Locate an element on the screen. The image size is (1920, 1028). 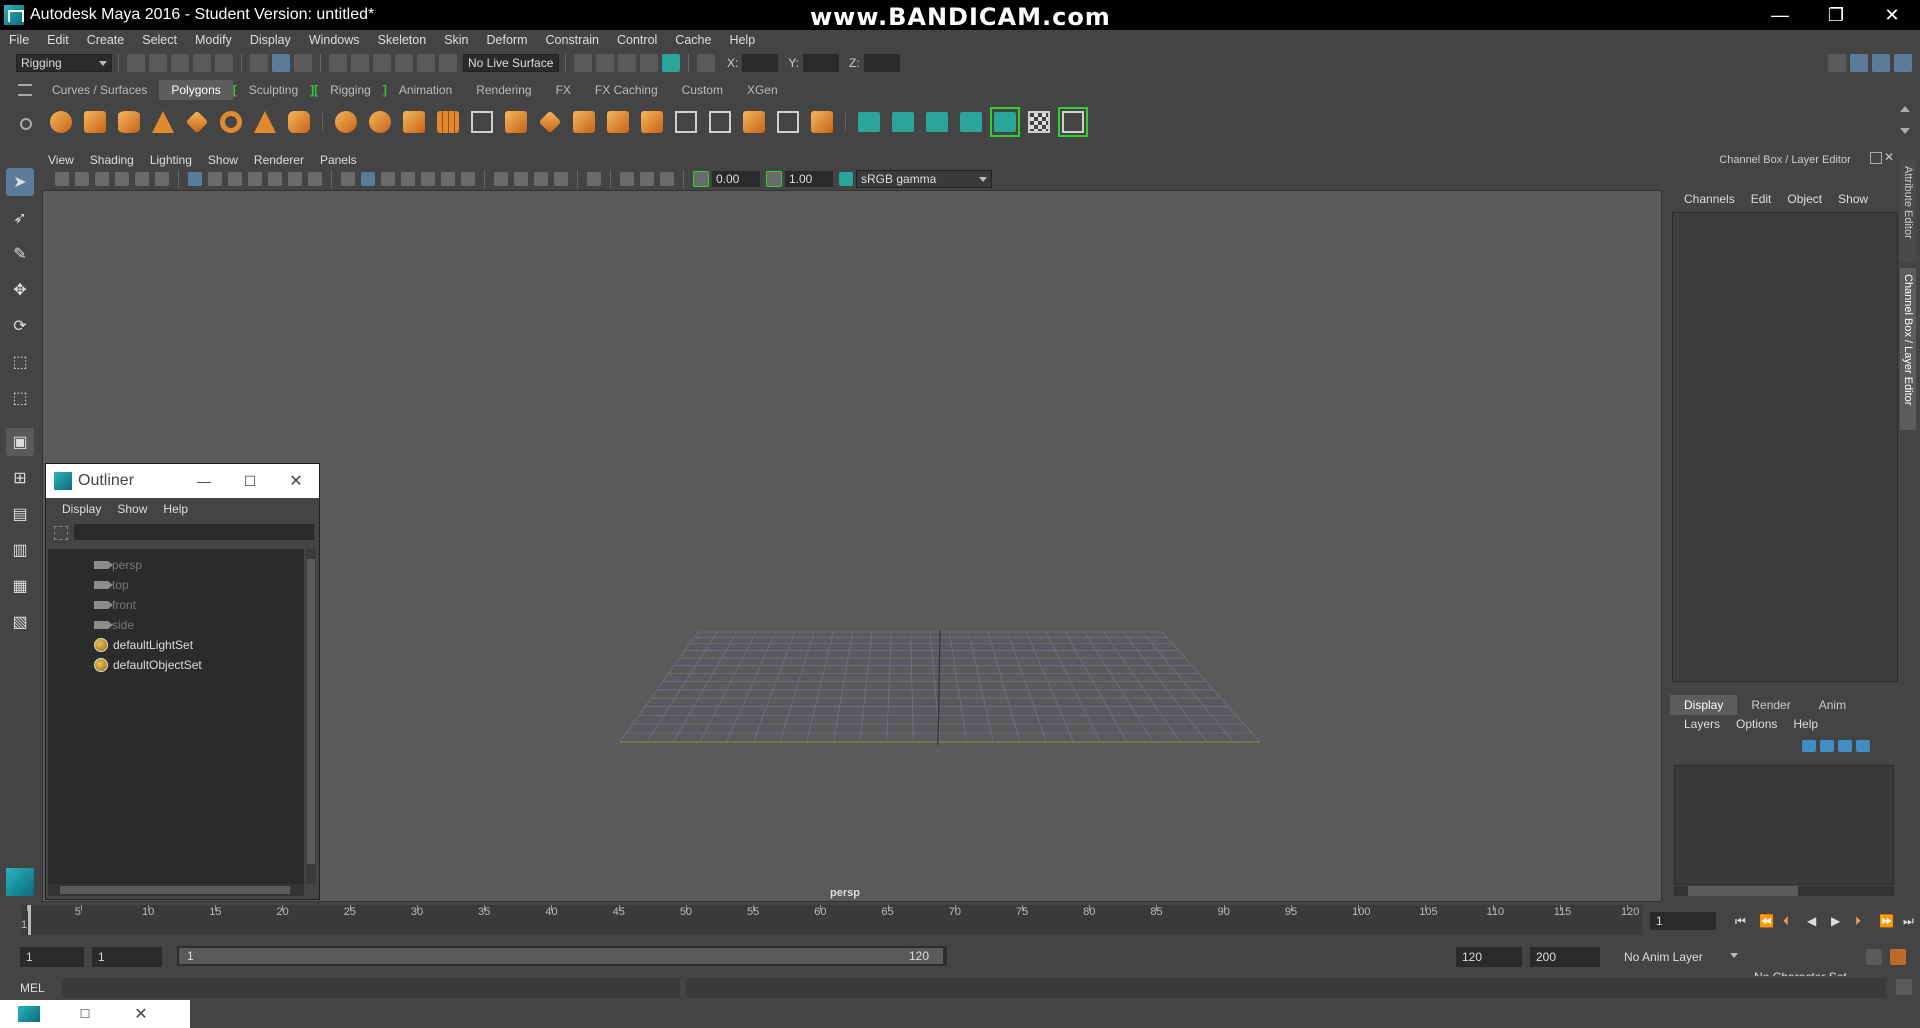
panel-menu-view: View is located at coordinates (61, 160).